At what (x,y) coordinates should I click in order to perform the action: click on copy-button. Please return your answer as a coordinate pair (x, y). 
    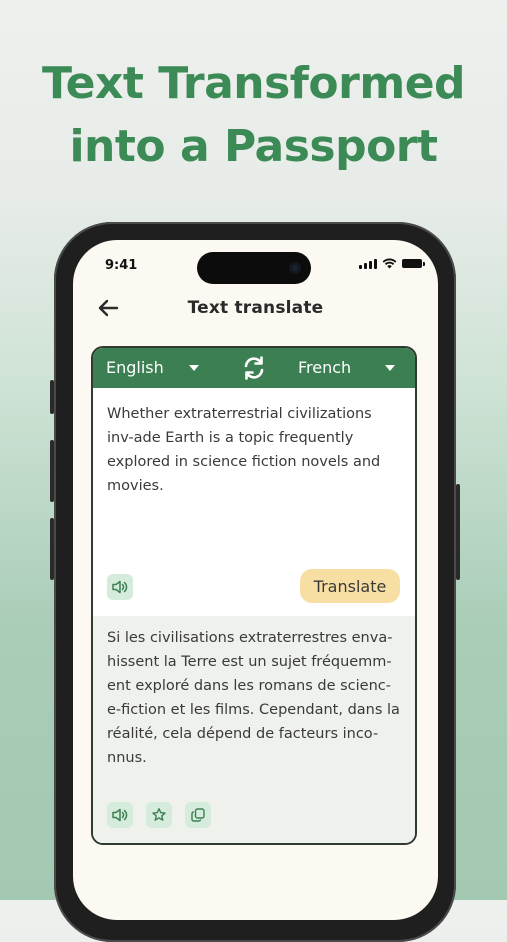
    Looking at the image, I should click on (198, 815).